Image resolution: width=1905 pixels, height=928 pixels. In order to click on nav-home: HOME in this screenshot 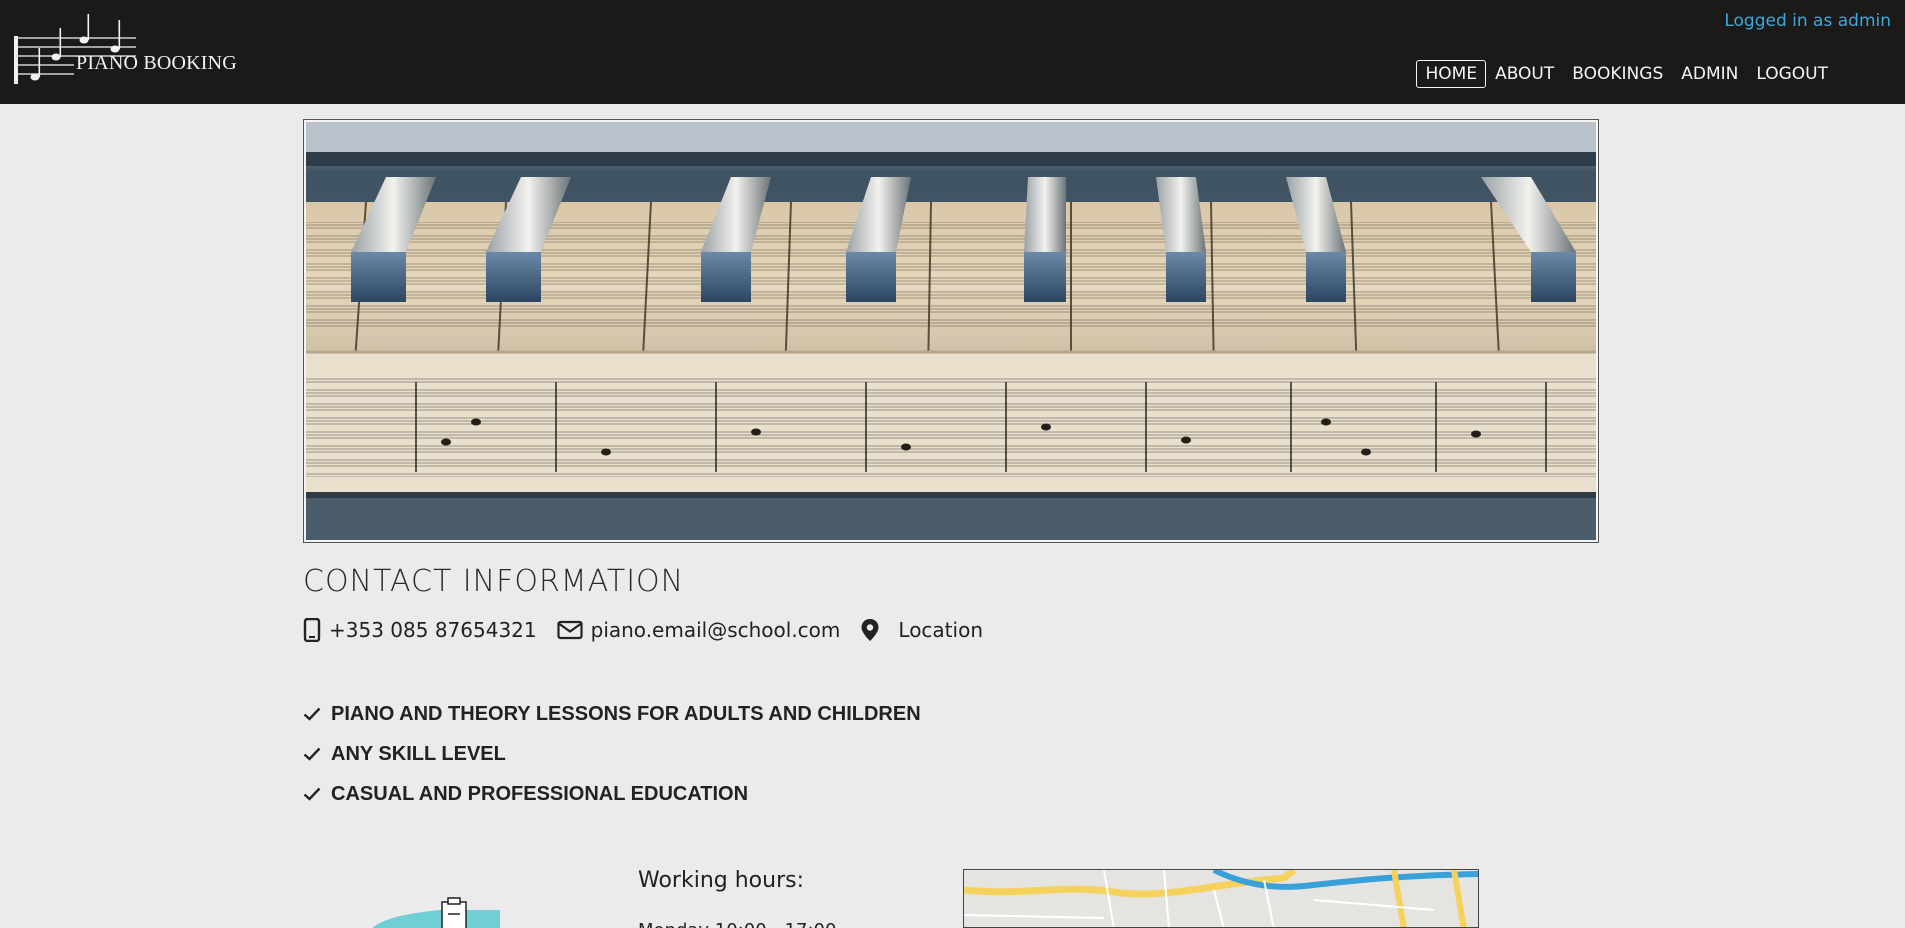, I will do `click(1451, 74)`.